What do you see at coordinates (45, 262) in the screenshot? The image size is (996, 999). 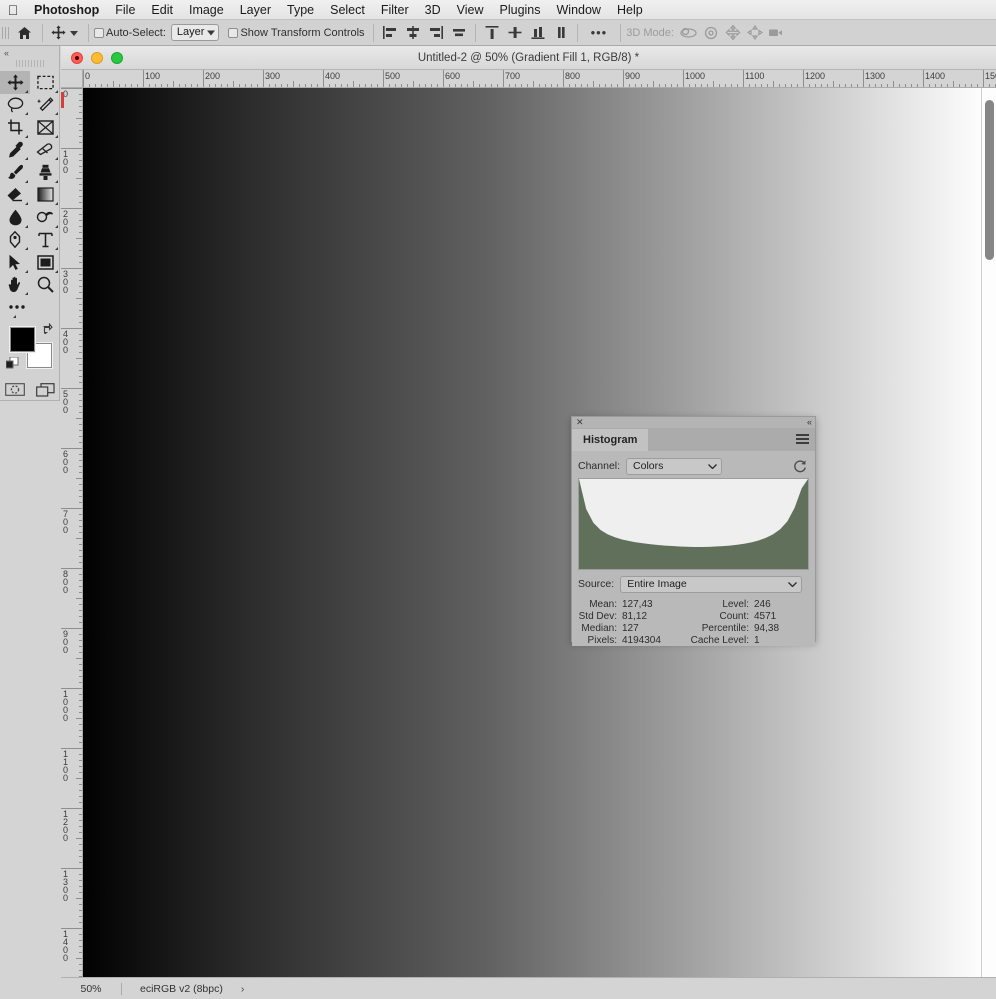 I see `rectangle-tool` at bounding box center [45, 262].